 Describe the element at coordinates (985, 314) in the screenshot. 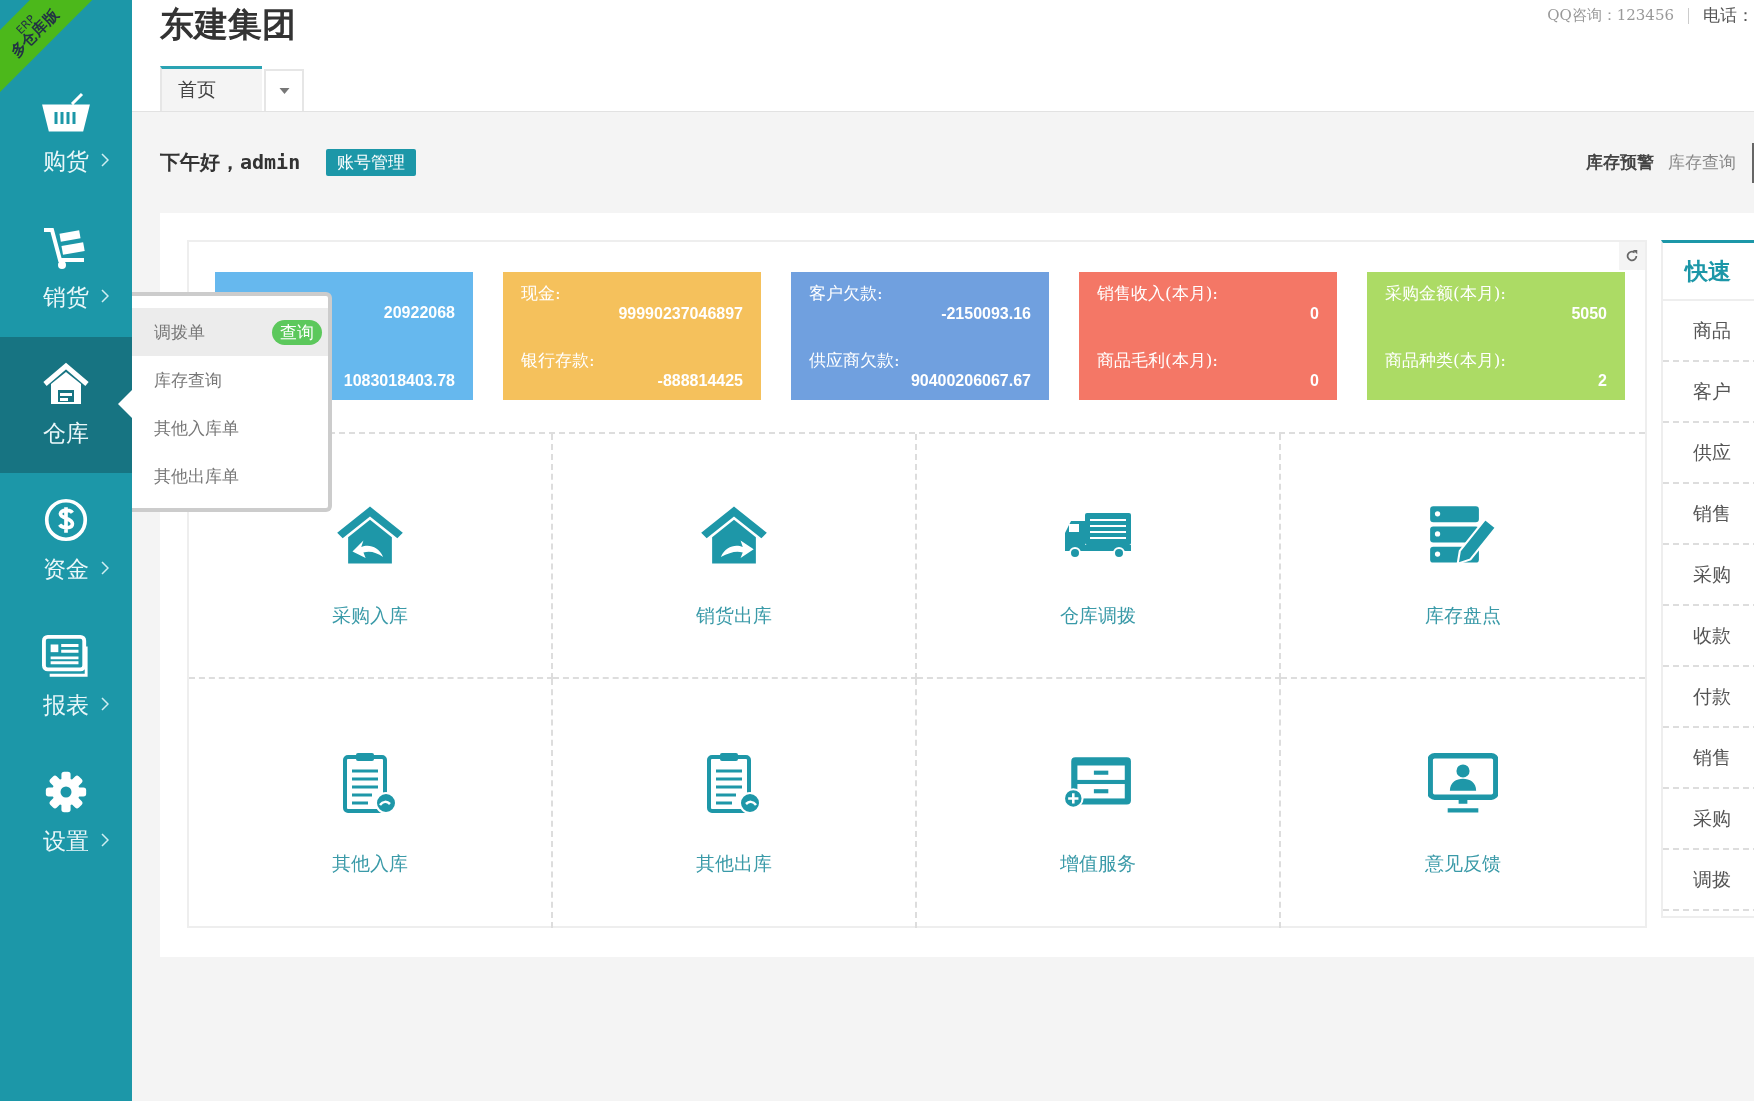

I see `stat-value: -2150093.16` at that location.